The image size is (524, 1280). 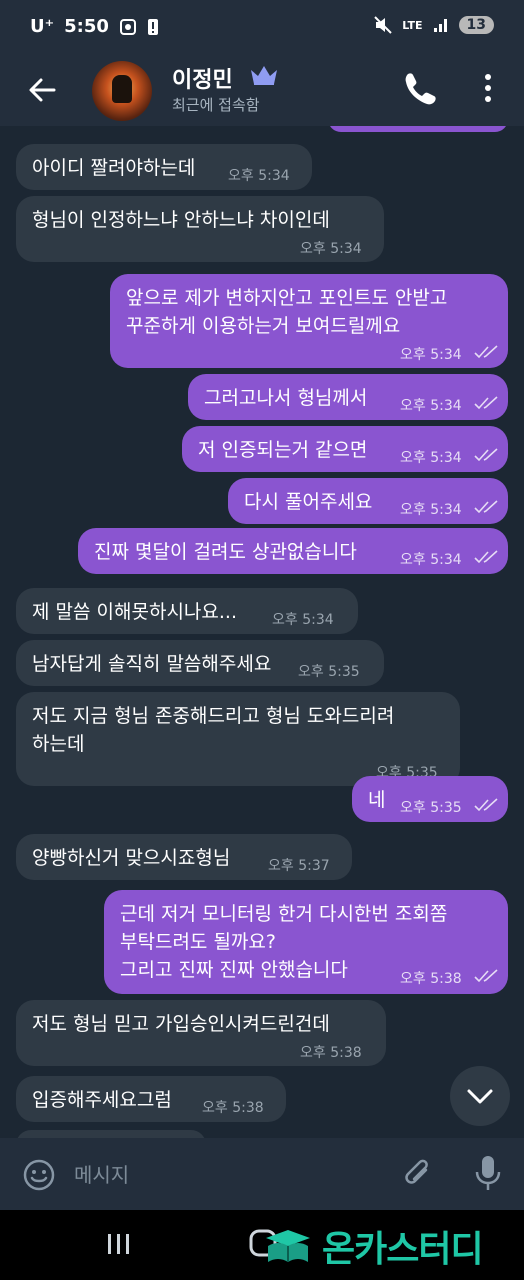 I want to click on message-bubble: 형님이 인정하느냐 안하느냐 차이인데 오후 5:34, so click(x=200, y=229).